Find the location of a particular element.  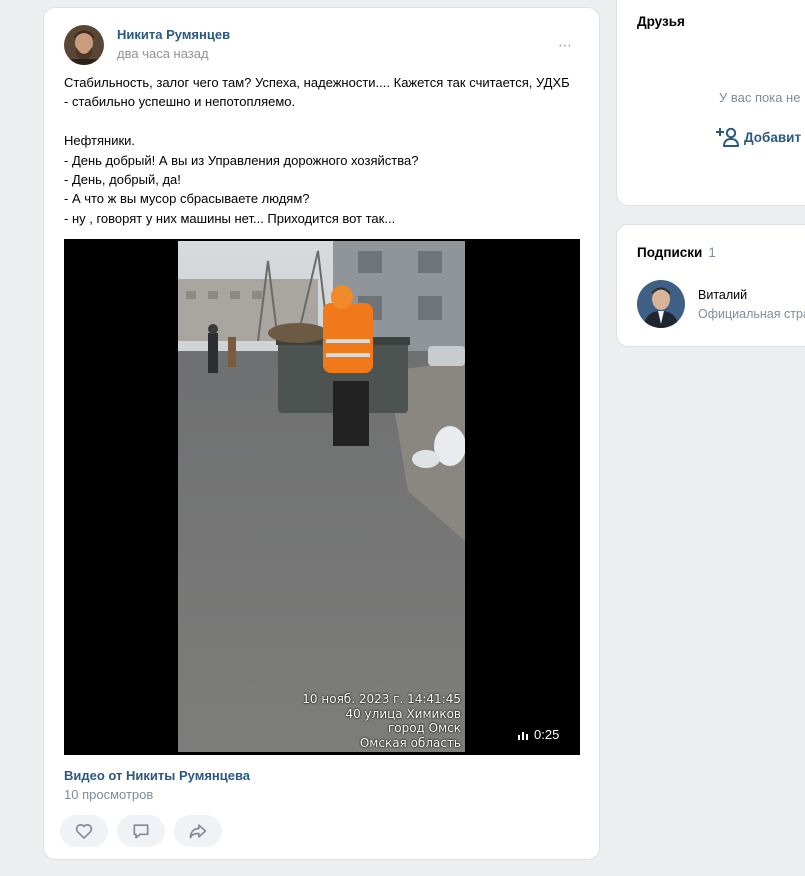

stamp-line: 10 нояб. 2023 г. 14:41:45 is located at coordinates (381, 699).